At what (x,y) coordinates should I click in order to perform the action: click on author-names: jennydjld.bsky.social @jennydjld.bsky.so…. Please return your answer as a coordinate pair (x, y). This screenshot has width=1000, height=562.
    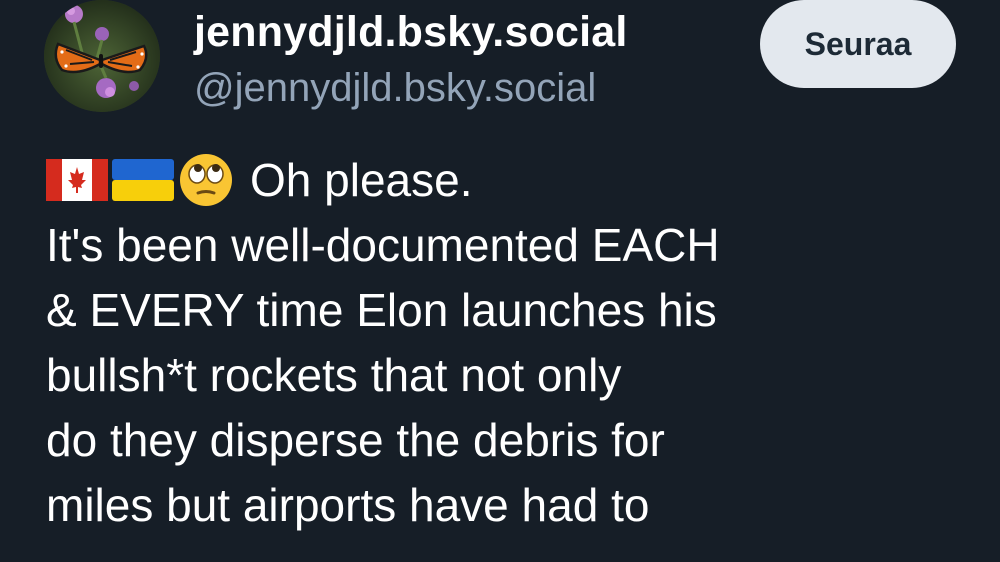
    Looking at the image, I should click on (464, 60).